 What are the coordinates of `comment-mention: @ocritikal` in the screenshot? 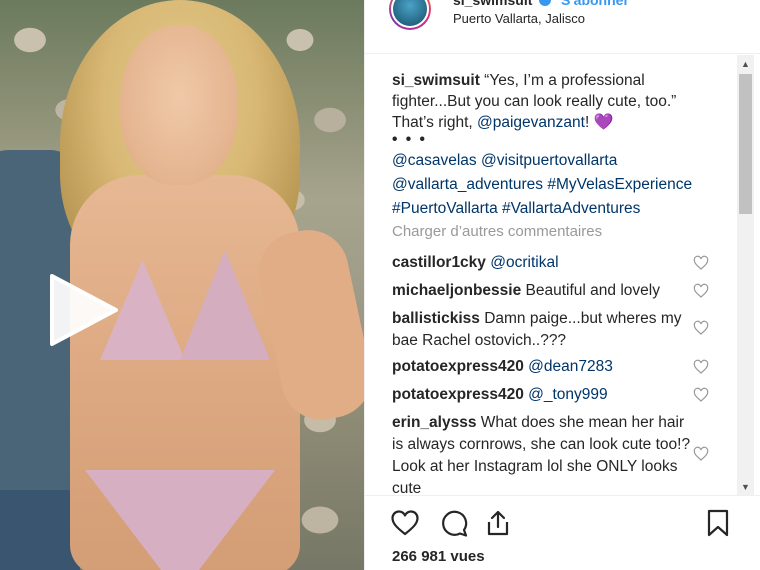 It's located at (524, 262).